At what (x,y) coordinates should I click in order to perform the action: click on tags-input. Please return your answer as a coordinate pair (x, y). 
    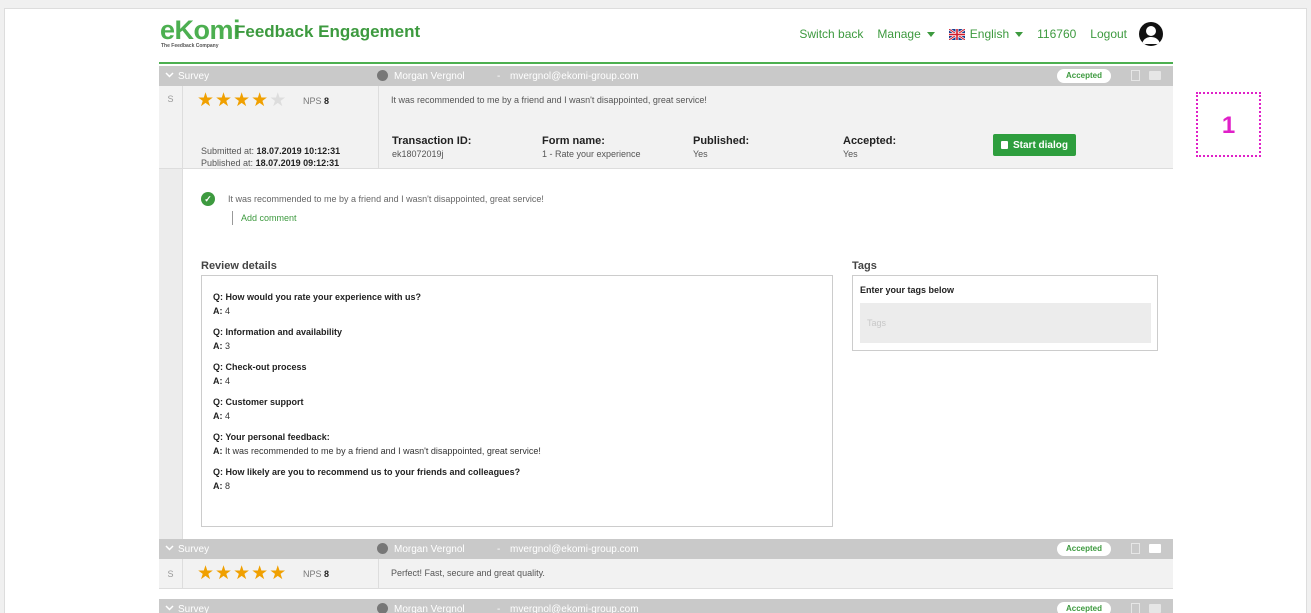
    Looking at the image, I should click on (1005, 323).